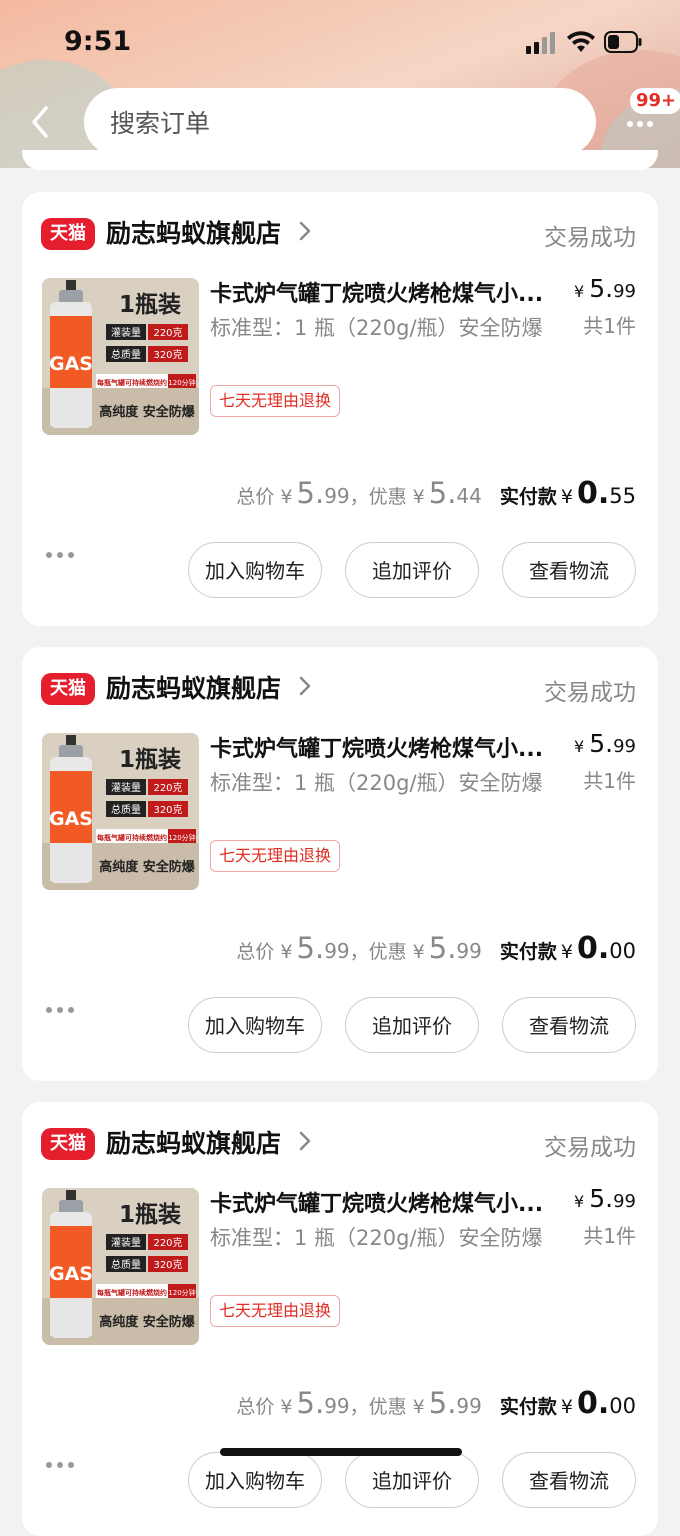 This screenshot has width=680, height=1536. Describe the element at coordinates (376, 1238) in the screenshot. I see `product-spec: 标准型：1 瓶（220g/瓶）安全防爆` at that location.